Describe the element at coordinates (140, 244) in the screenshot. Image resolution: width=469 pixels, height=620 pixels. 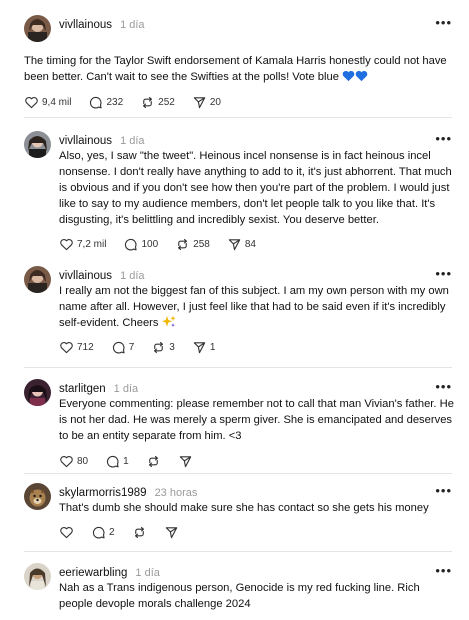
I see `reply-button: 100` at that location.